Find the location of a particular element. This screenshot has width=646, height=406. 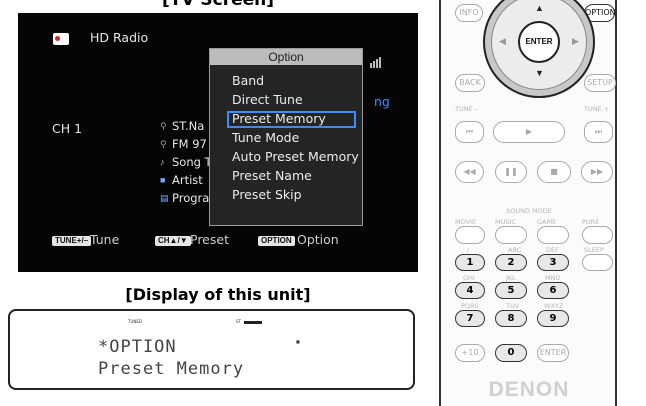

back-button: BACK is located at coordinates (470, 83).